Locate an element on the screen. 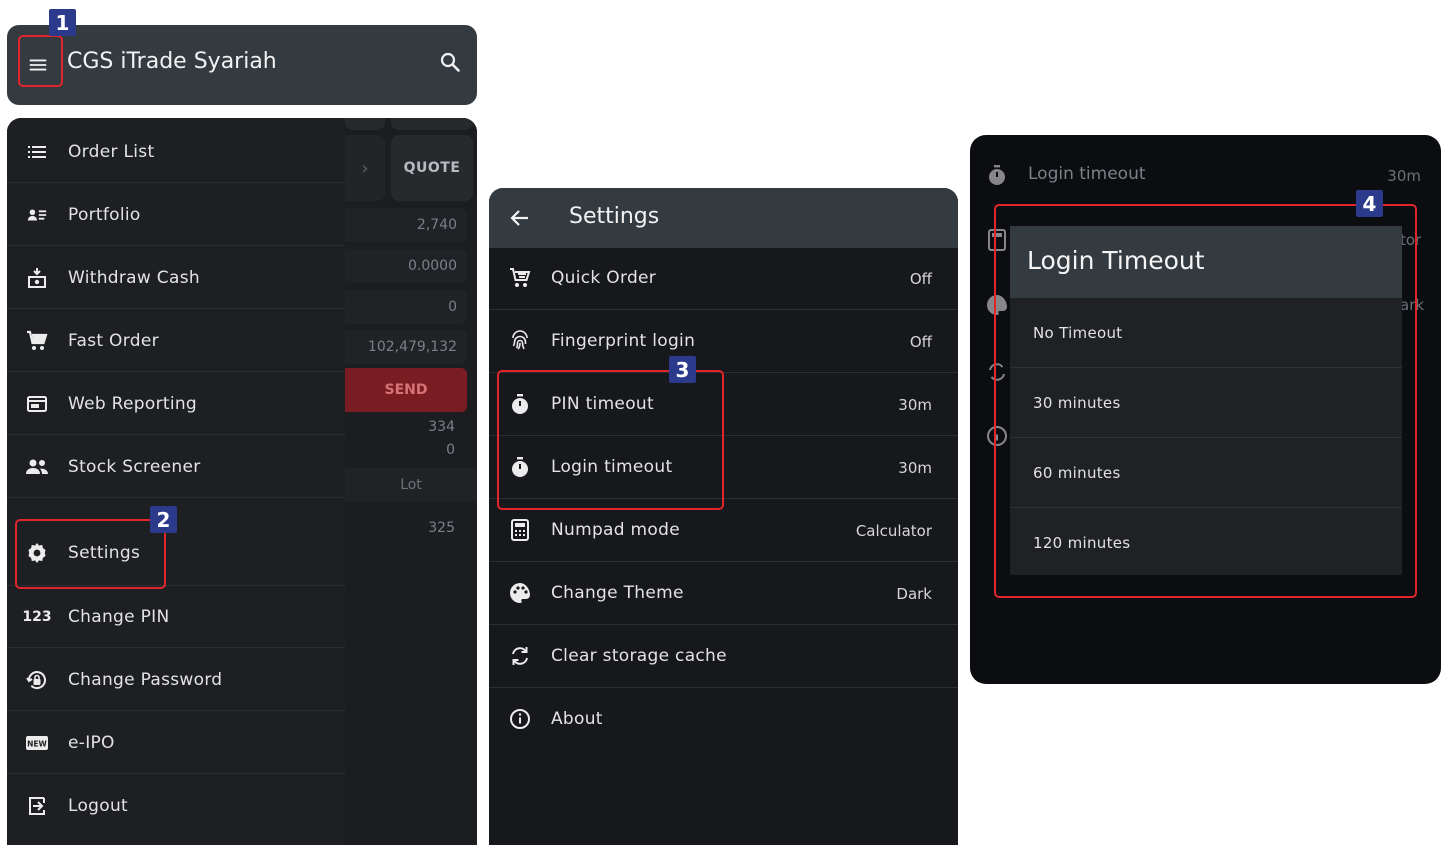 The width and height of the screenshot is (1446, 845). settings-row-change-theme: Change Theme Dark is located at coordinates (723, 593).